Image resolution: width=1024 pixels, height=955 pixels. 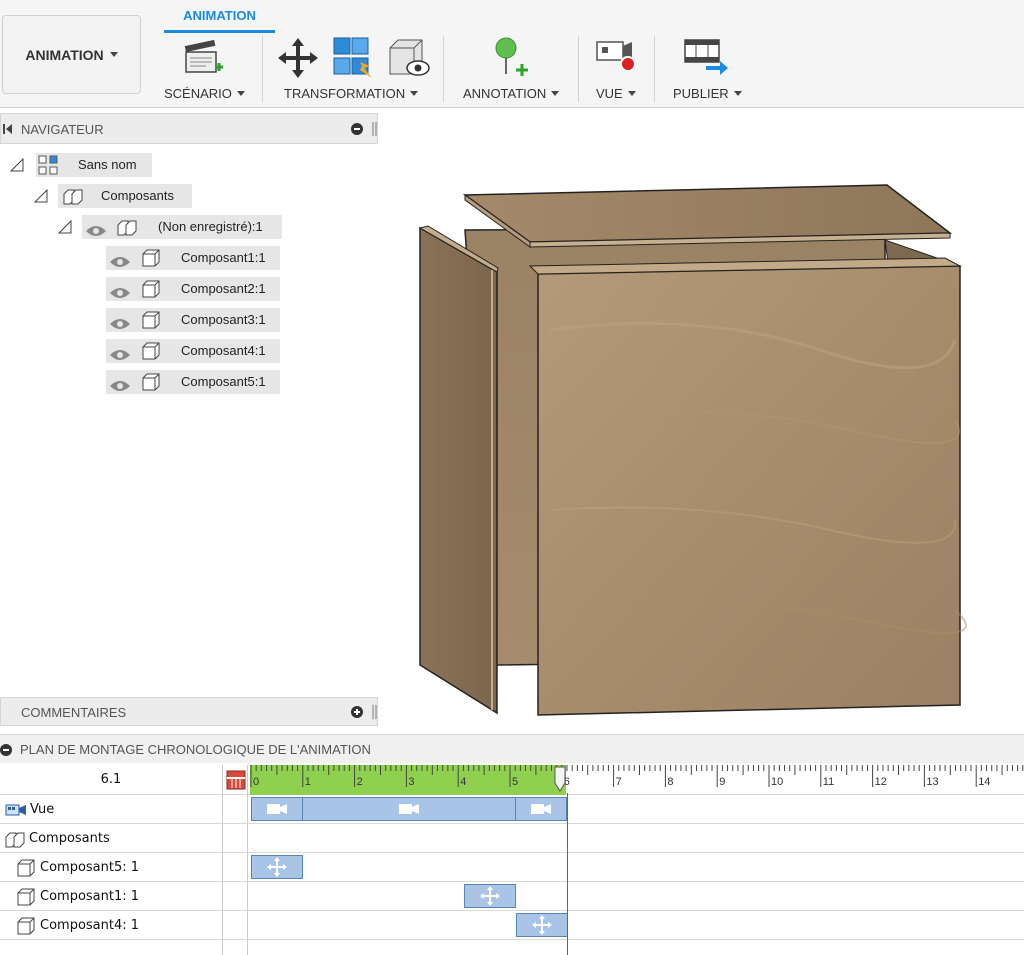 What do you see at coordinates (219, 20) in the screenshot?
I see `tab-animation: ANIMATION` at bounding box center [219, 20].